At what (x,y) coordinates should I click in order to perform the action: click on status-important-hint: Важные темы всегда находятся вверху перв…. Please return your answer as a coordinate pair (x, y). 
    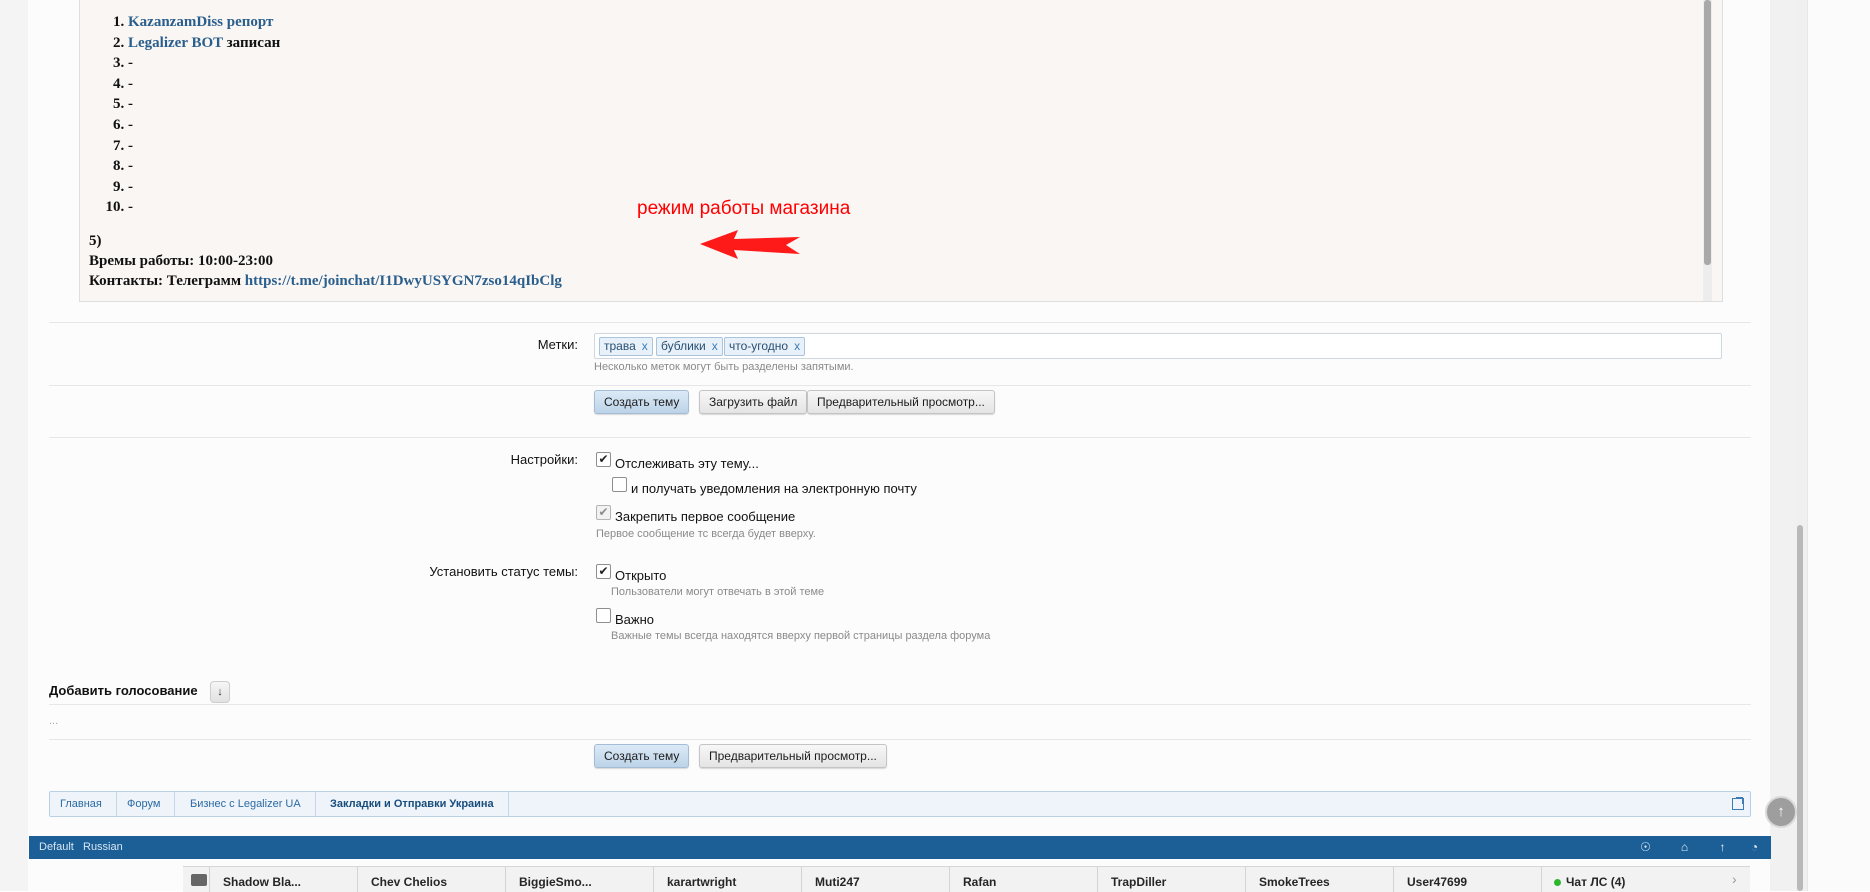
    Looking at the image, I should click on (801, 636).